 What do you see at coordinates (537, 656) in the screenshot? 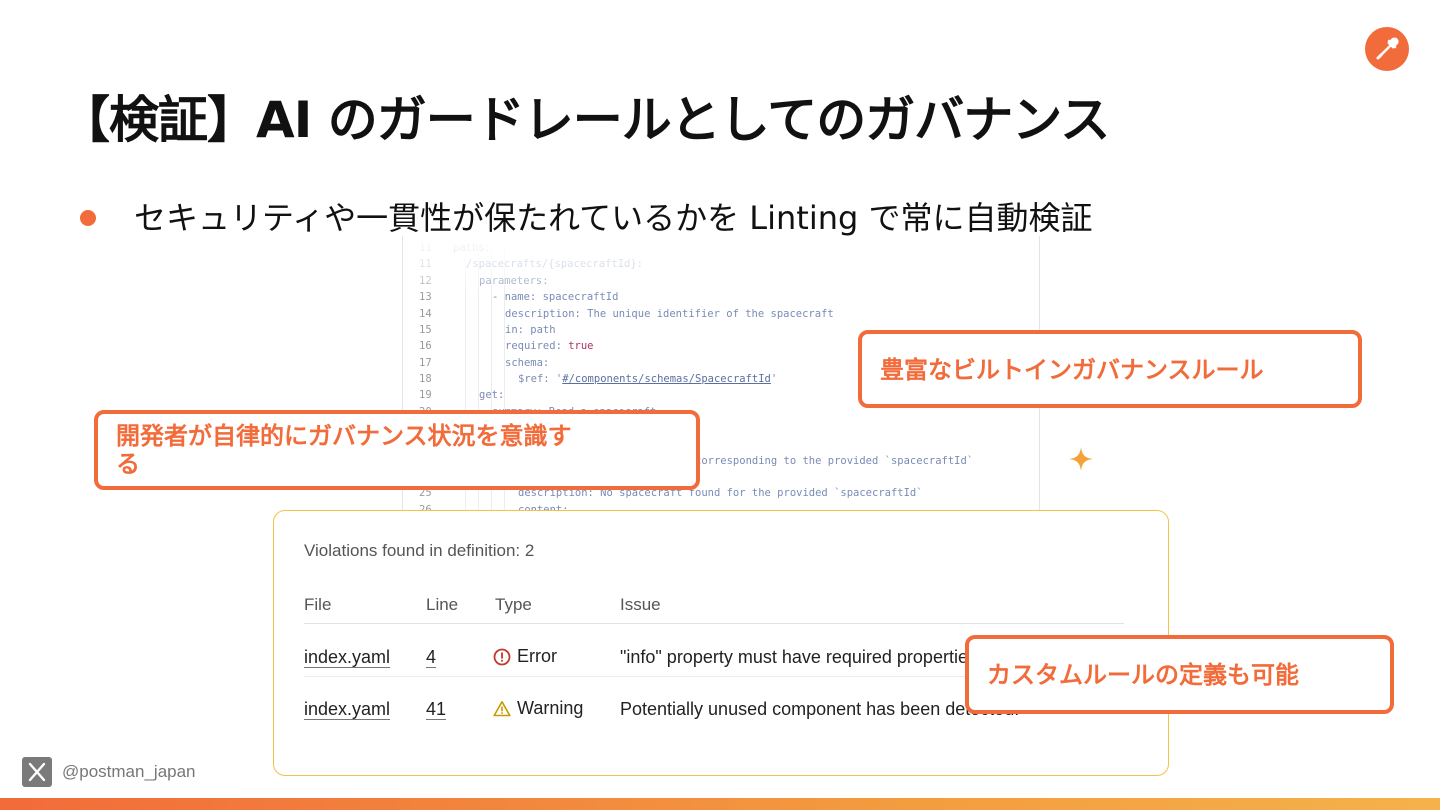
I see `violation-type-label: Error` at bounding box center [537, 656].